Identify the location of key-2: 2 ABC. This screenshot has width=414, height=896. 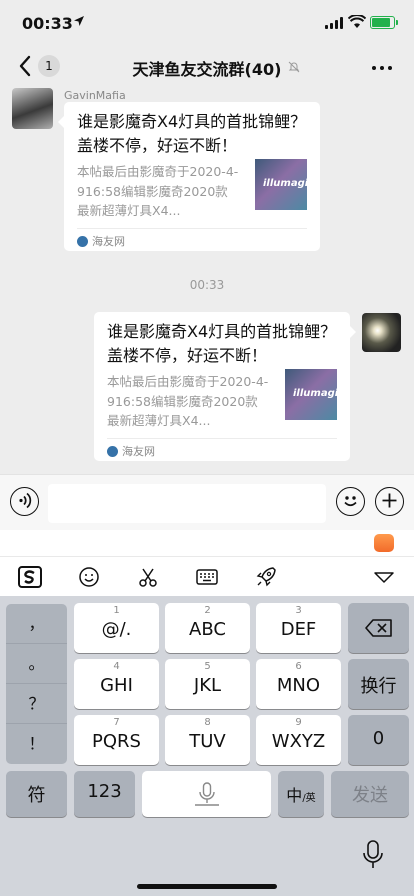
(207, 628).